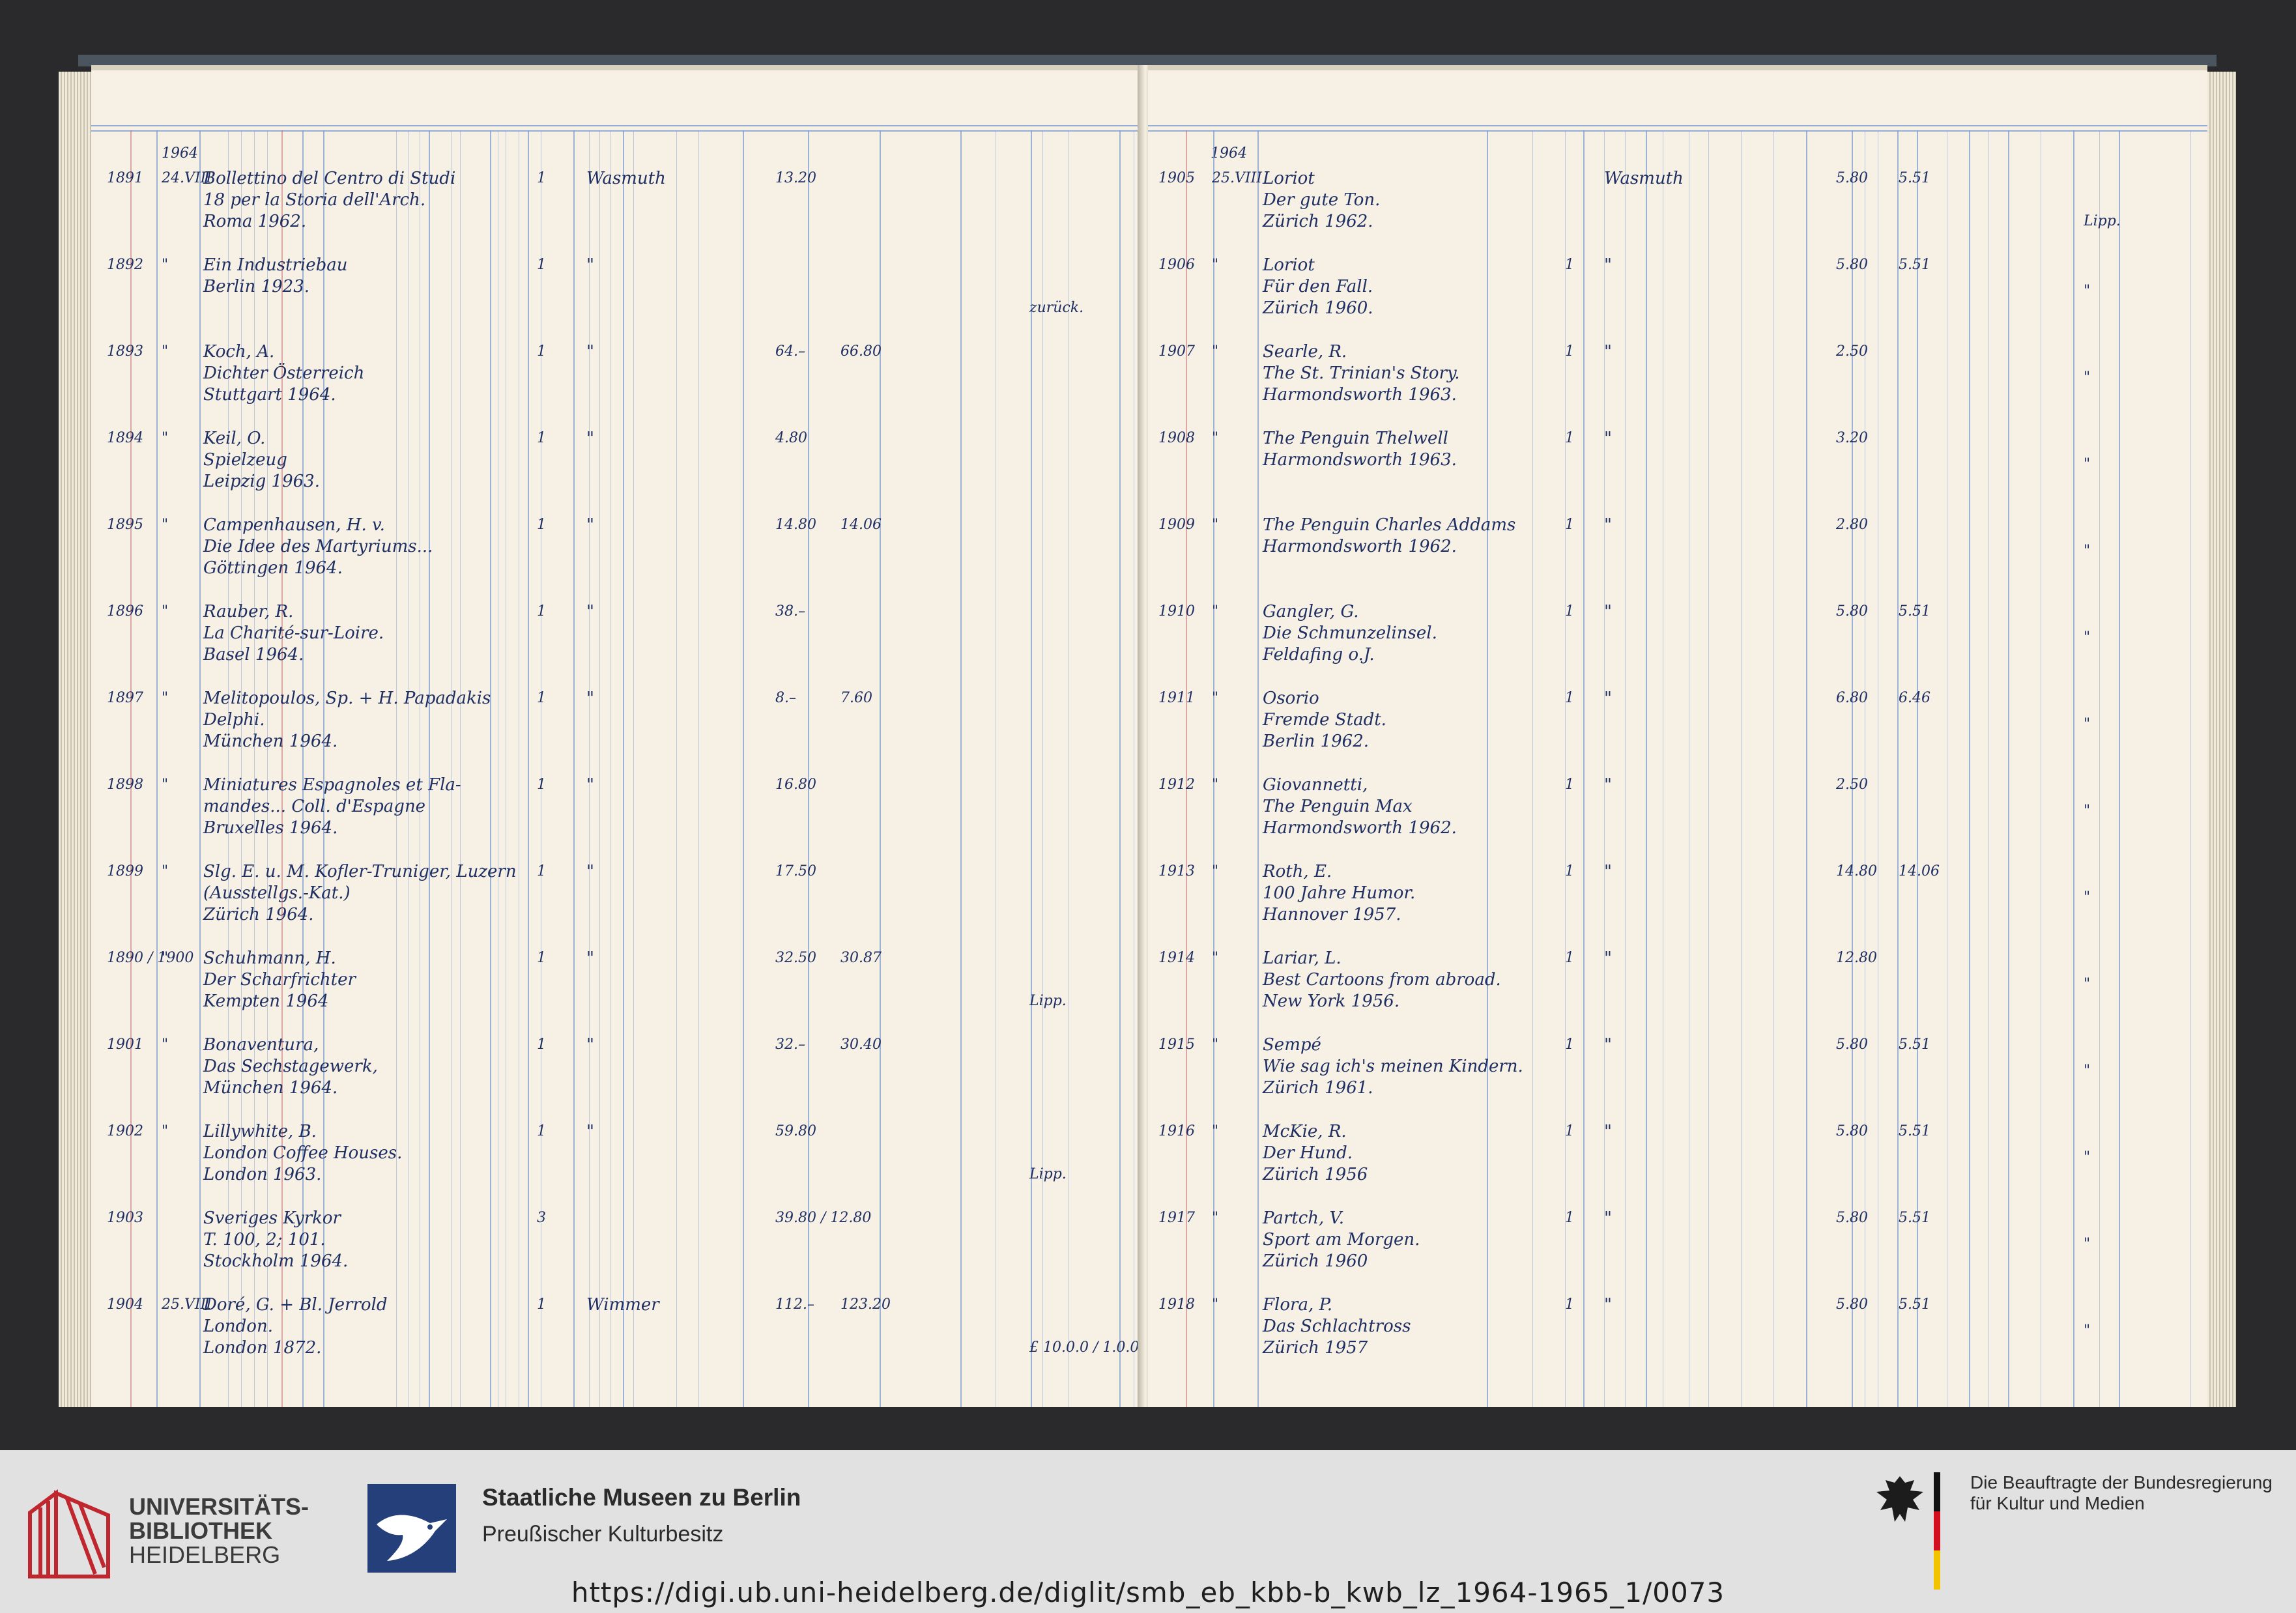 This screenshot has height=1613, width=2296. Describe the element at coordinates (303, 1153) in the screenshot. I see `entry-title-line: London Coffee Houses.` at that location.